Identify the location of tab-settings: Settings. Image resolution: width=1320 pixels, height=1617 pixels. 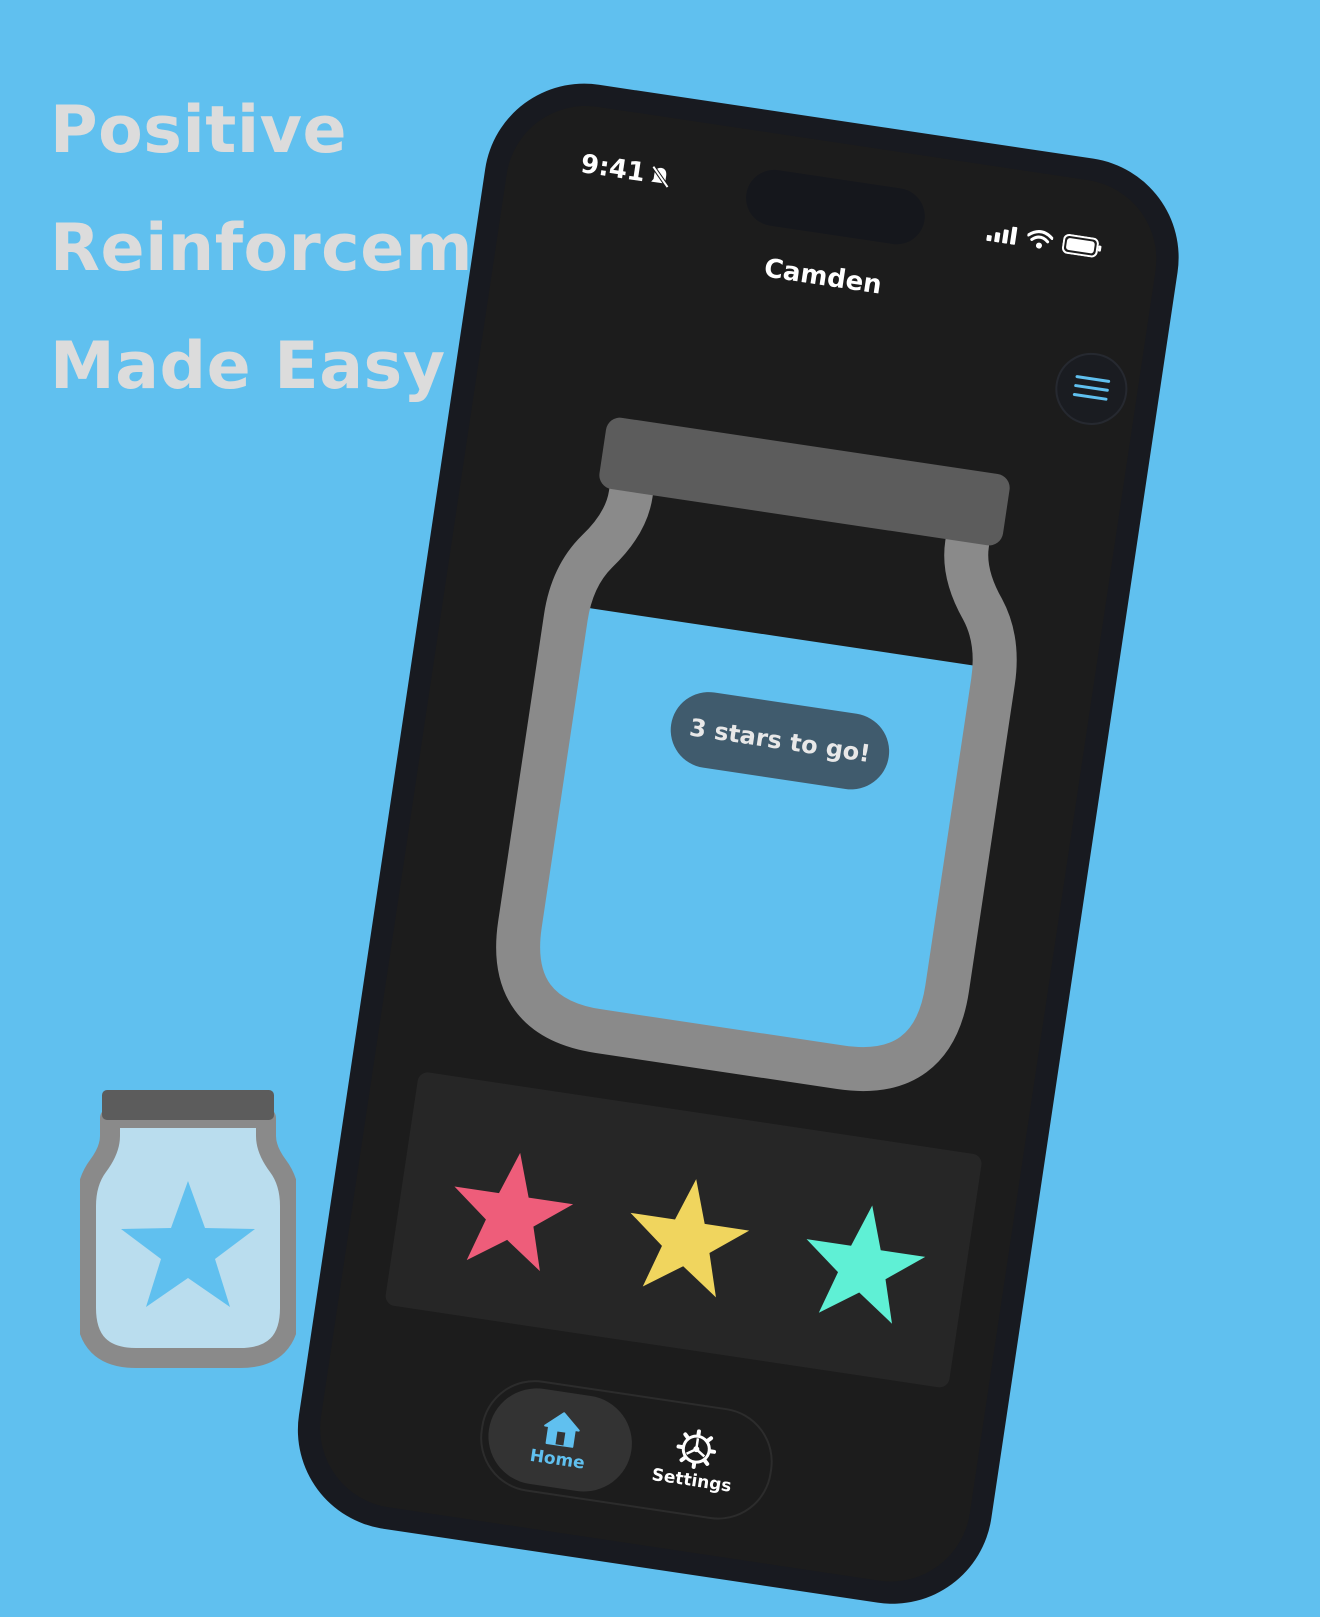
(694, 1460).